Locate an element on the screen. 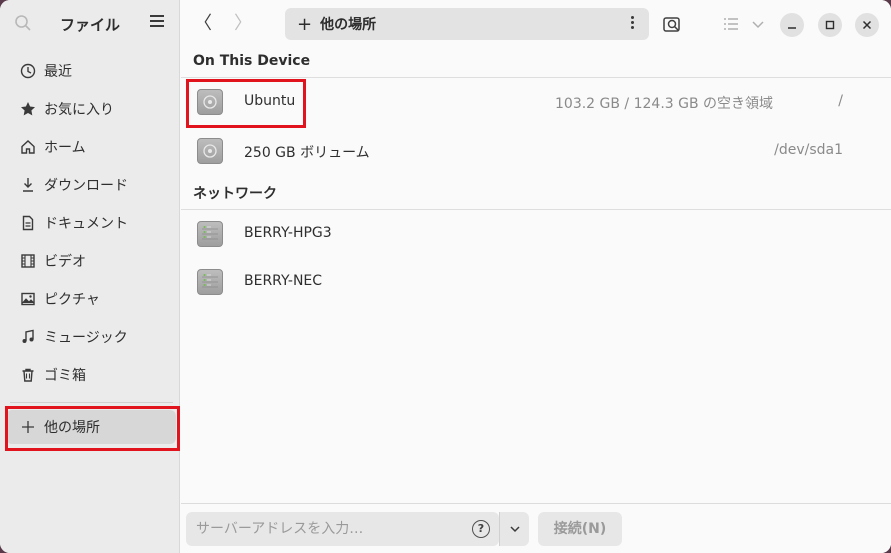  sidebar-item-pictures: ピクチャ is located at coordinates (91, 299).